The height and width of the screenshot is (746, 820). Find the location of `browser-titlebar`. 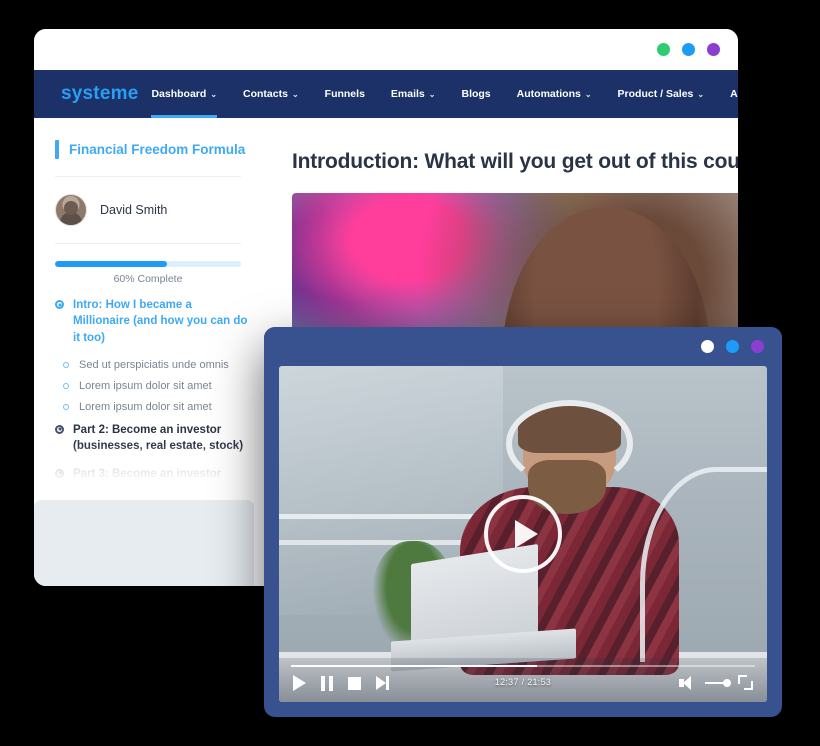

browser-titlebar is located at coordinates (386, 49).